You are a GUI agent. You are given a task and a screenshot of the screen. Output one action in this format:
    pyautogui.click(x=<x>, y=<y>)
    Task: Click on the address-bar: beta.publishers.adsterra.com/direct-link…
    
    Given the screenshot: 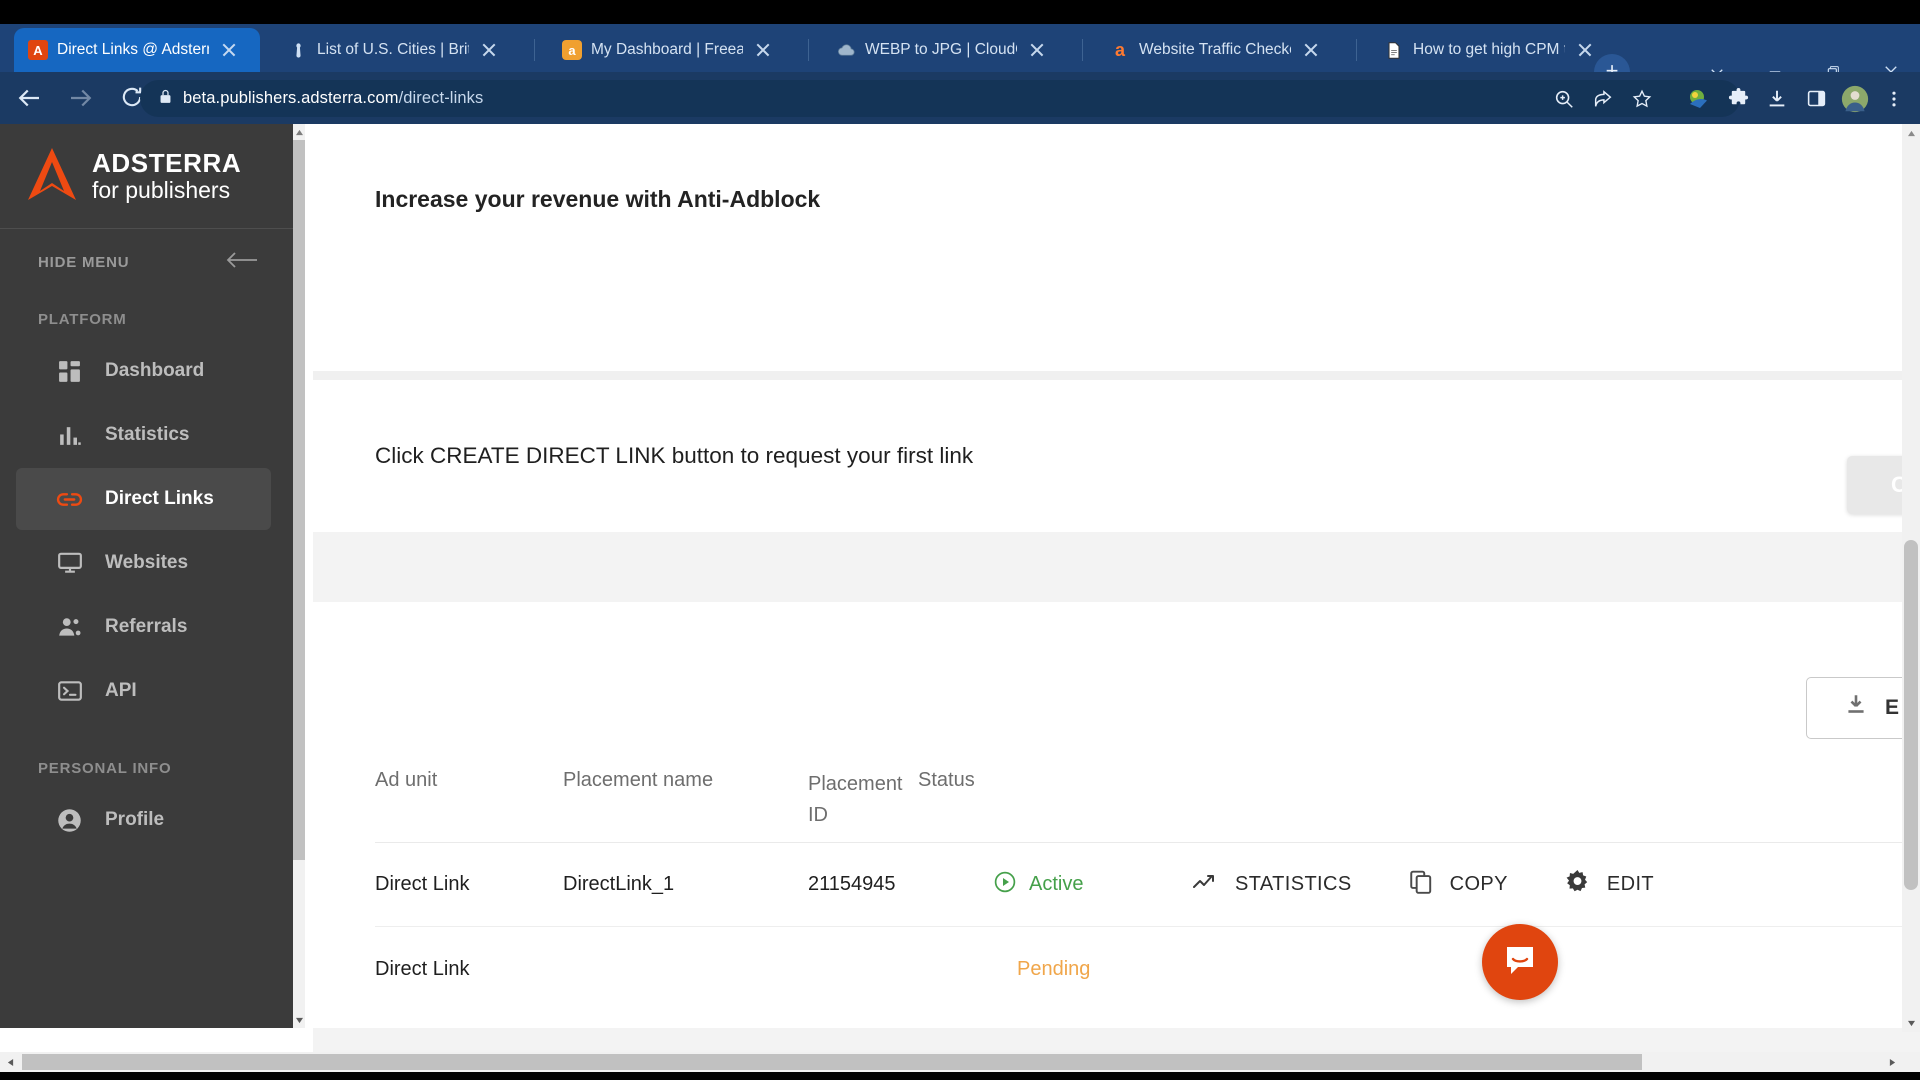 What is the action you would take?
    pyautogui.click(x=940, y=98)
    